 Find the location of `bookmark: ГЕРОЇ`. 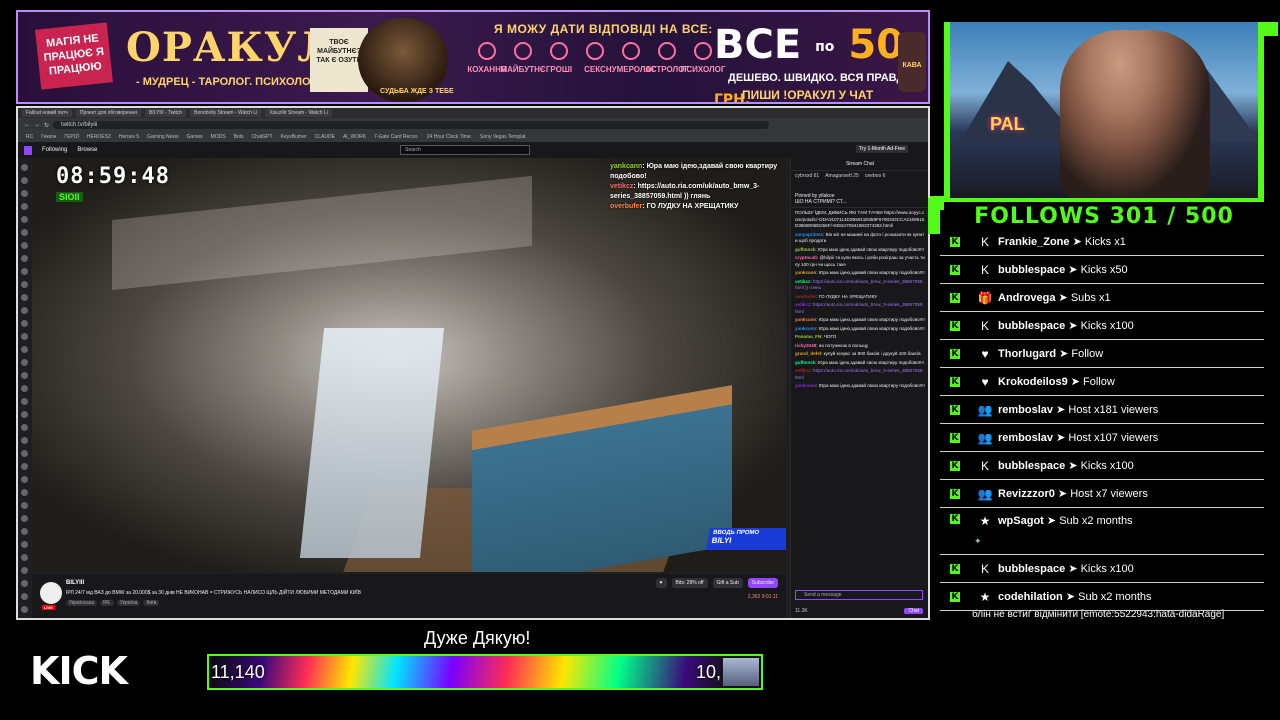

bookmark: ГЕРОЇ is located at coordinates (71, 137).